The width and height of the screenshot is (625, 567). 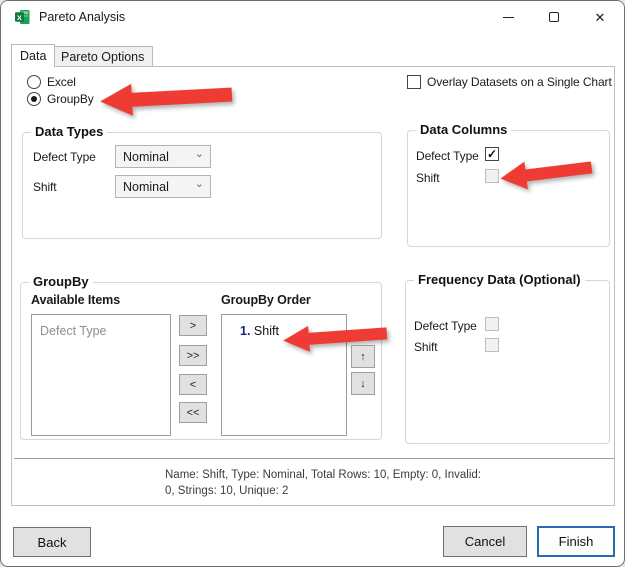 What do you see at coordinates (76, 300) in the screenshot?
I see `available-items-label: Available Items` at bounding box center [76, 300].